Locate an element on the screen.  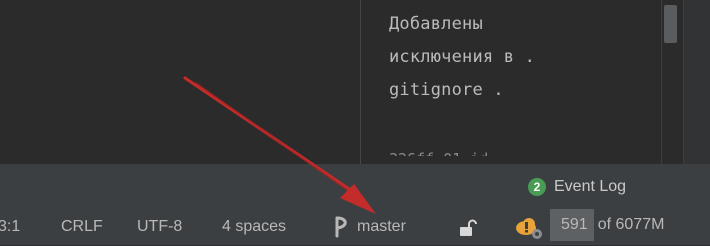
event-log-button: 2 Event Log is located at coordinates (577, 187).